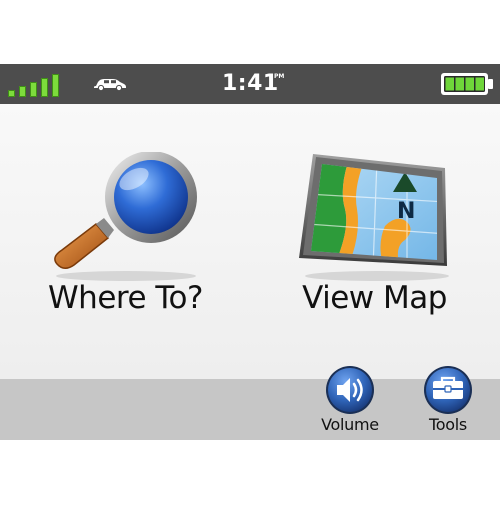  Describe the element at coordinates (125, 216) in the screenshot. I see `magnifying-glass-icon` at that location.